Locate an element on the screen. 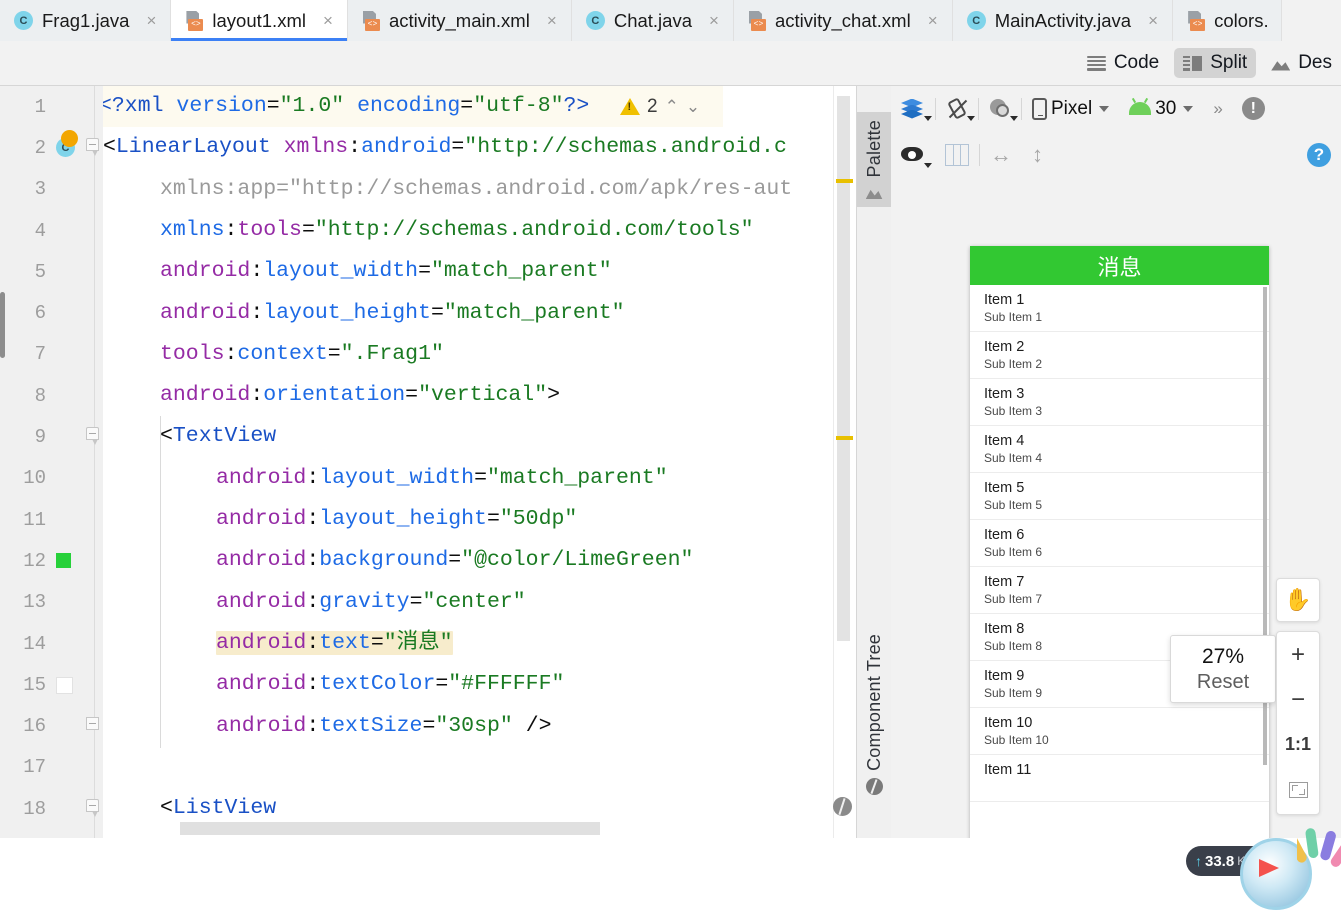 Image resolution: width=1341 pixels, height=910 pixels. tab-label: MainActivity.java is located at coordinates (1063, 20).